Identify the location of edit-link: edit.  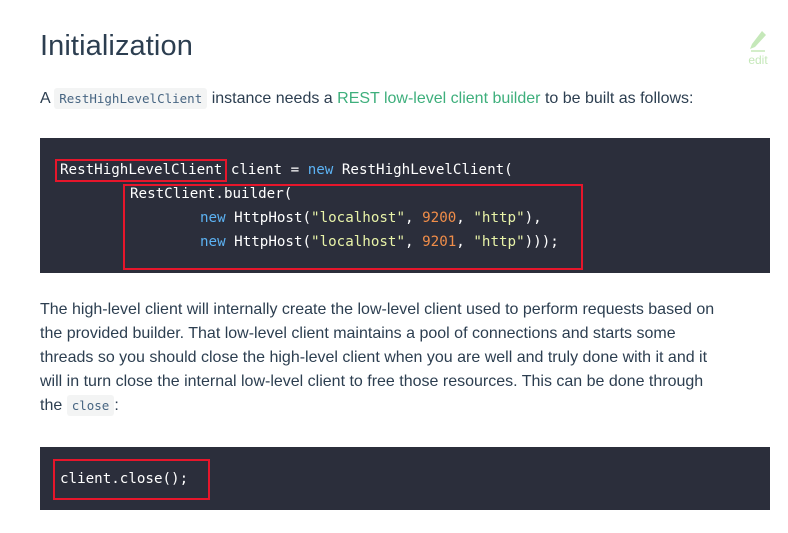
(758, 52).